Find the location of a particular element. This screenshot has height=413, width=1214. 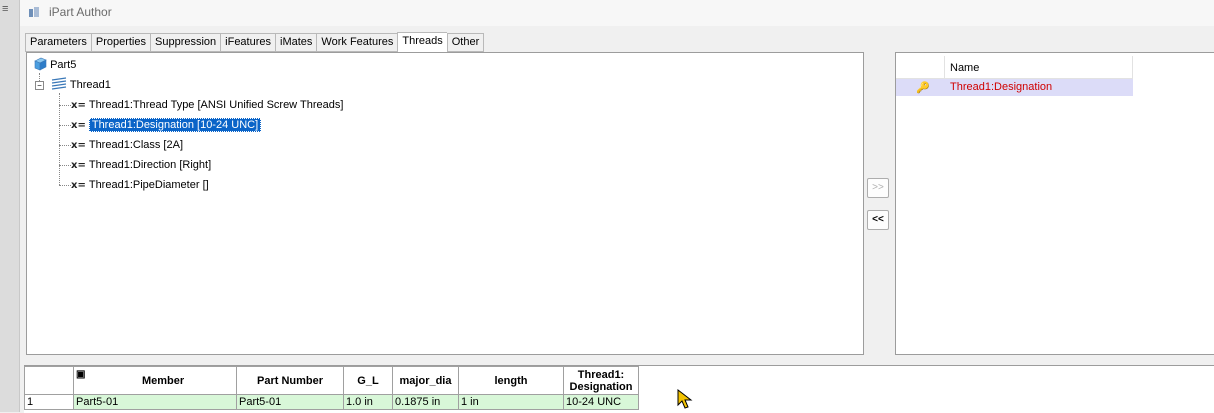

cell-member: Part5-01 is located at coordinates (155, 402).